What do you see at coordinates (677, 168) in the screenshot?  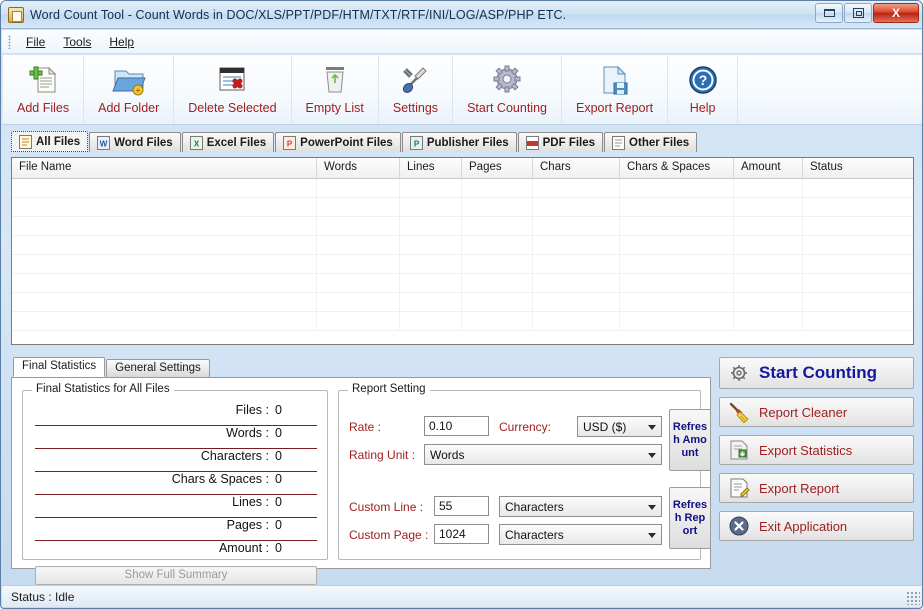 I see `column-header-chars-spaces: Chars & Spaces` at bounding box center [677, 168].